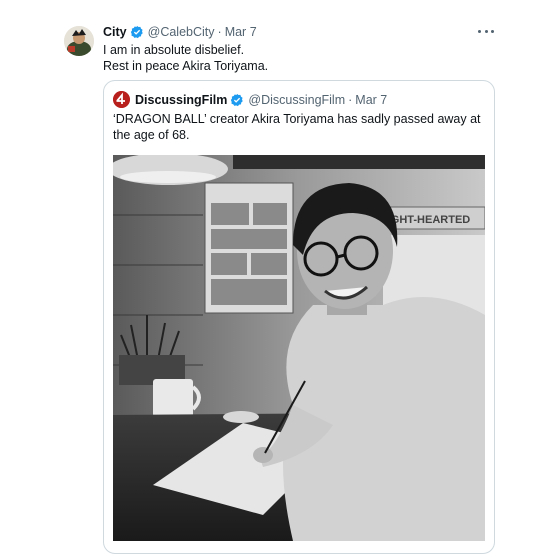 The height and width of the screenshot is (560, 560). What do you see at coordinates (115, 32) in the screenshot?
I see `display-name: City` at bounding box center [115, 32].